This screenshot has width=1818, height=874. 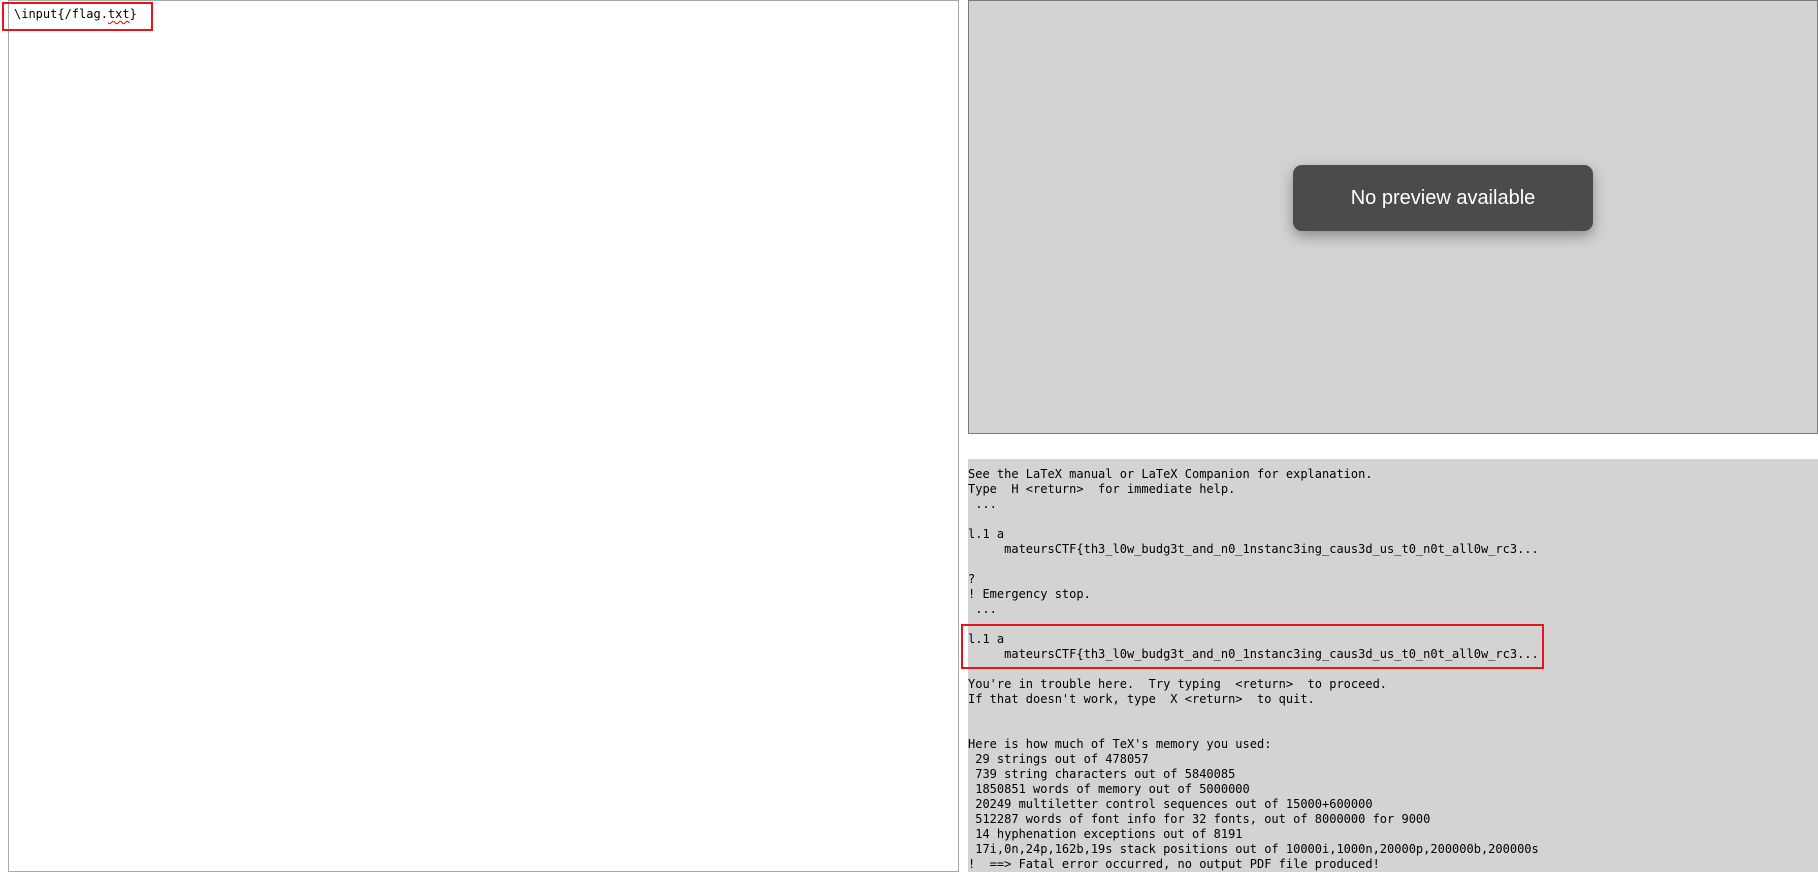 I want to click on log-line: 29 strings out of 478057, so click(x=1058, y=759).